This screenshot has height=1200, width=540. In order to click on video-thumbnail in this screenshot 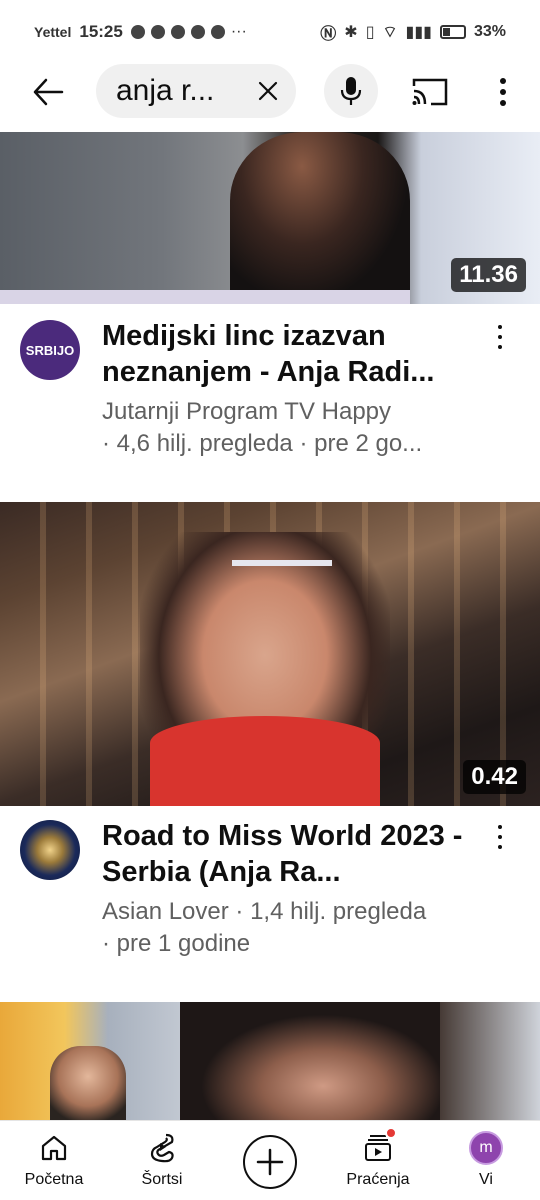, I will do `click(270, 1062)`.